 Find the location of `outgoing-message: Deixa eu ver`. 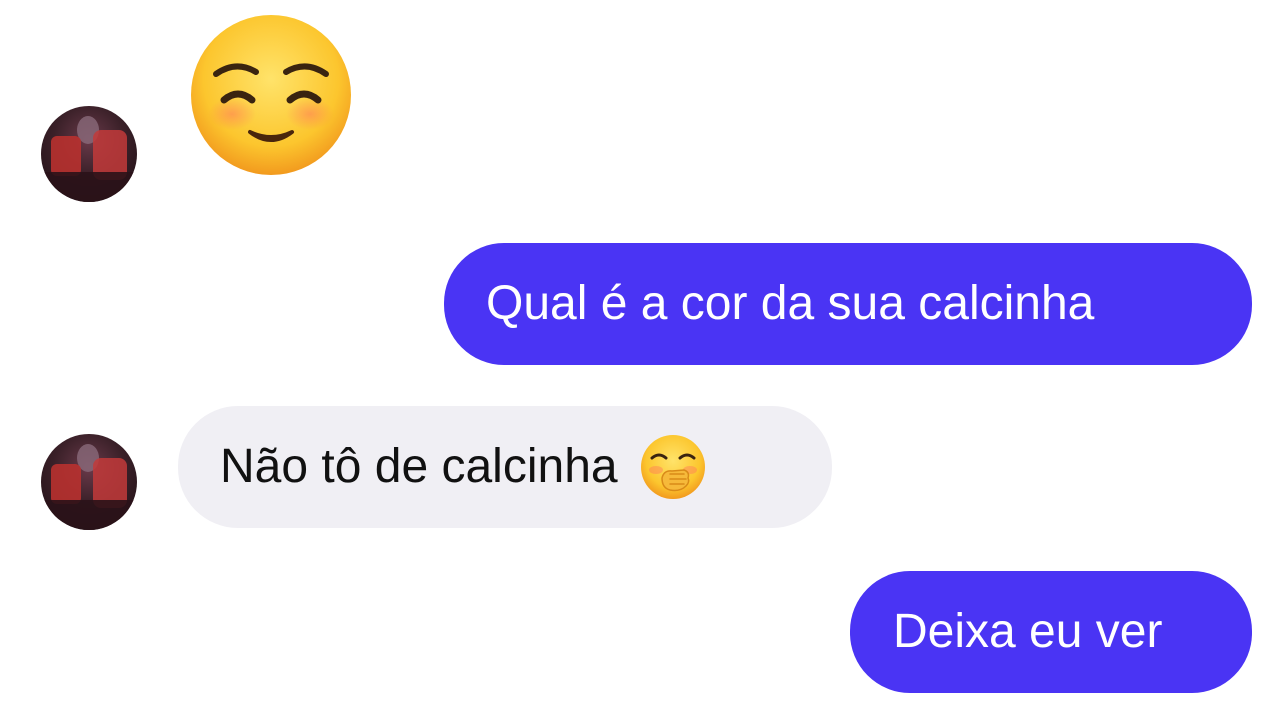

outgoing-message: Deixa eu ver is located at coordinates (1051, 632).